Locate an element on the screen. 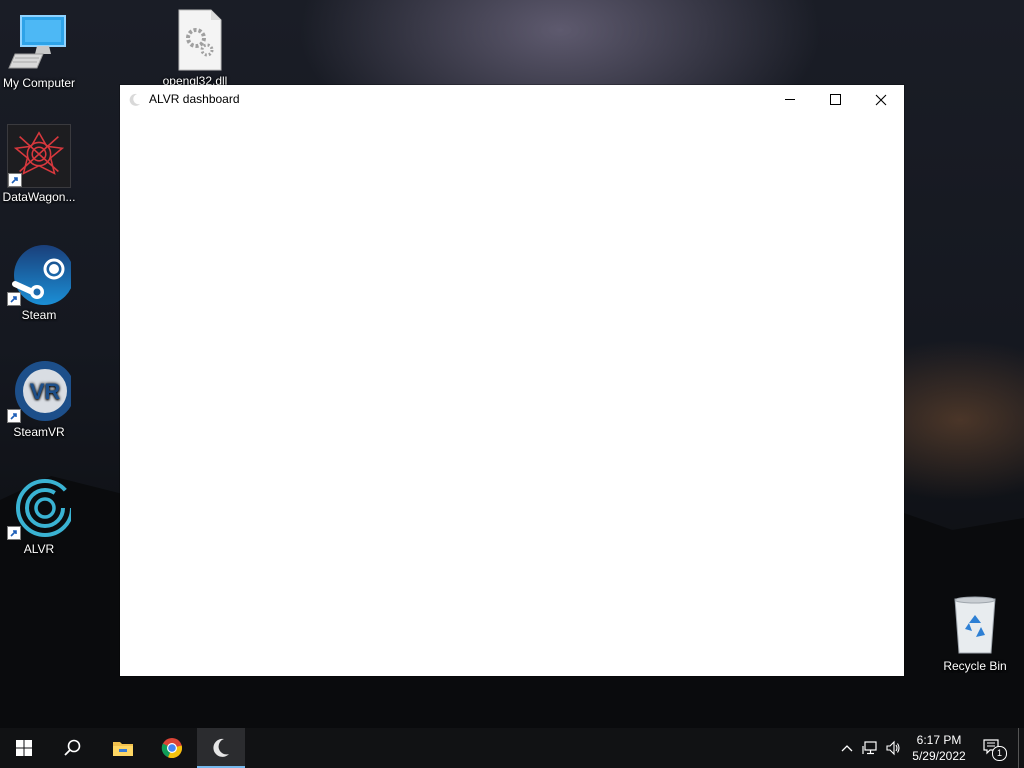 The width and height of the screenshot is (1024, 768). desktop-icon-steam: Steam is located at coordinates (39, 282).